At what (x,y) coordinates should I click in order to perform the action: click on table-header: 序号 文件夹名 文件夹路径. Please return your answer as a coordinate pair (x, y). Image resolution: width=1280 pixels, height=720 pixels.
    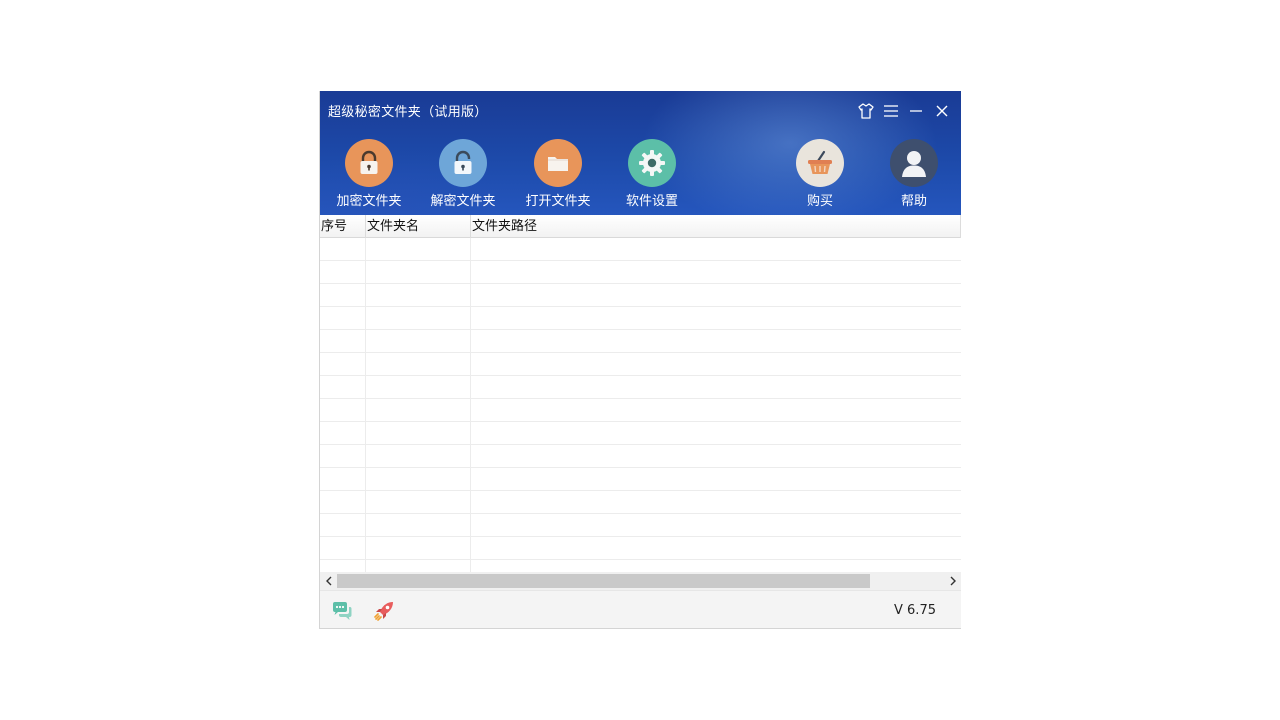
    Looking at the image, I should click on (640, 226).